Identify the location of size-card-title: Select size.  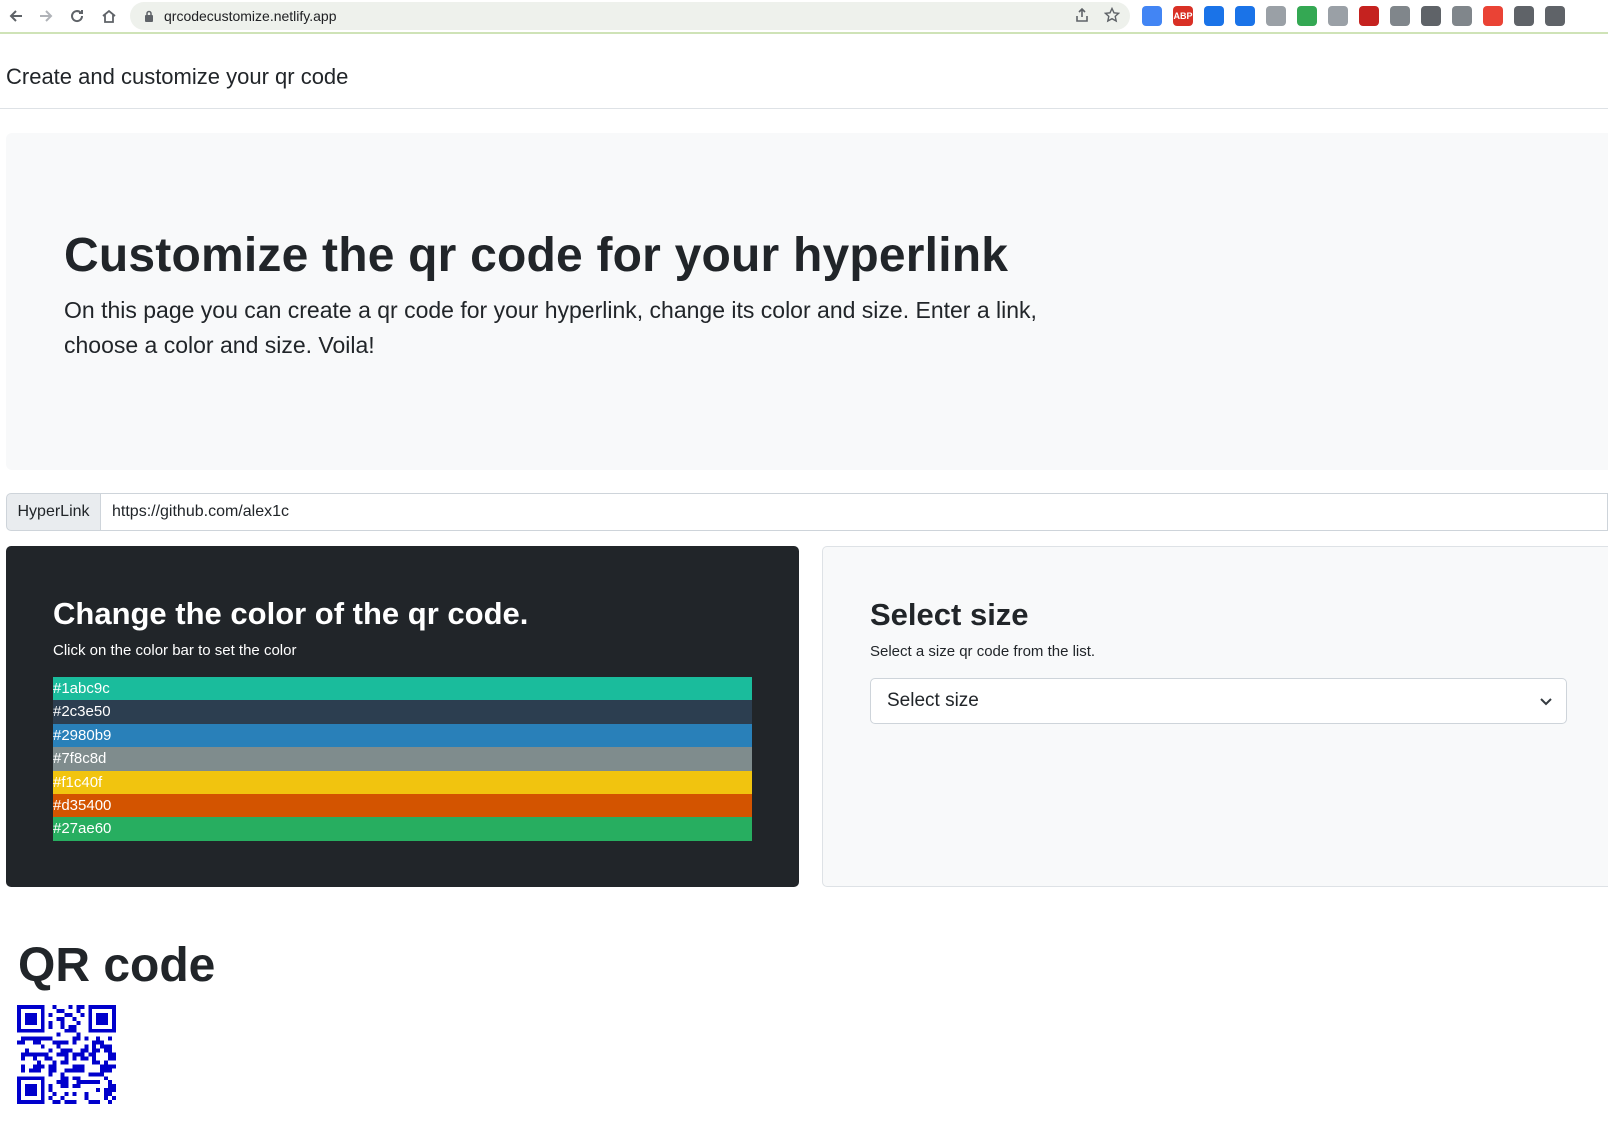
(949, 614).